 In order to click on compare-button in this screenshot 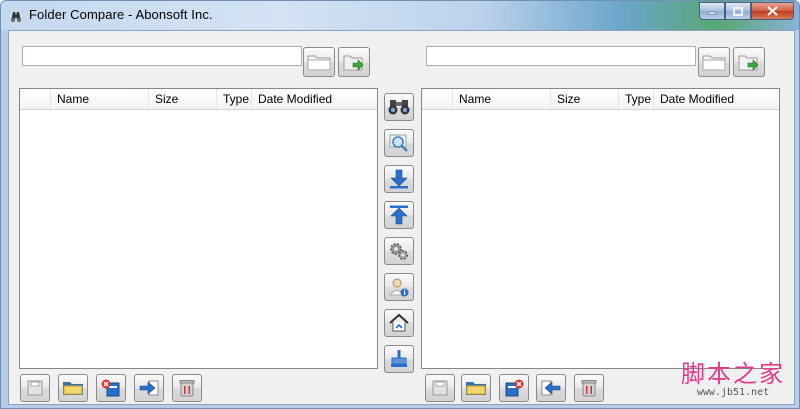, I will do `click(399, 107)`.